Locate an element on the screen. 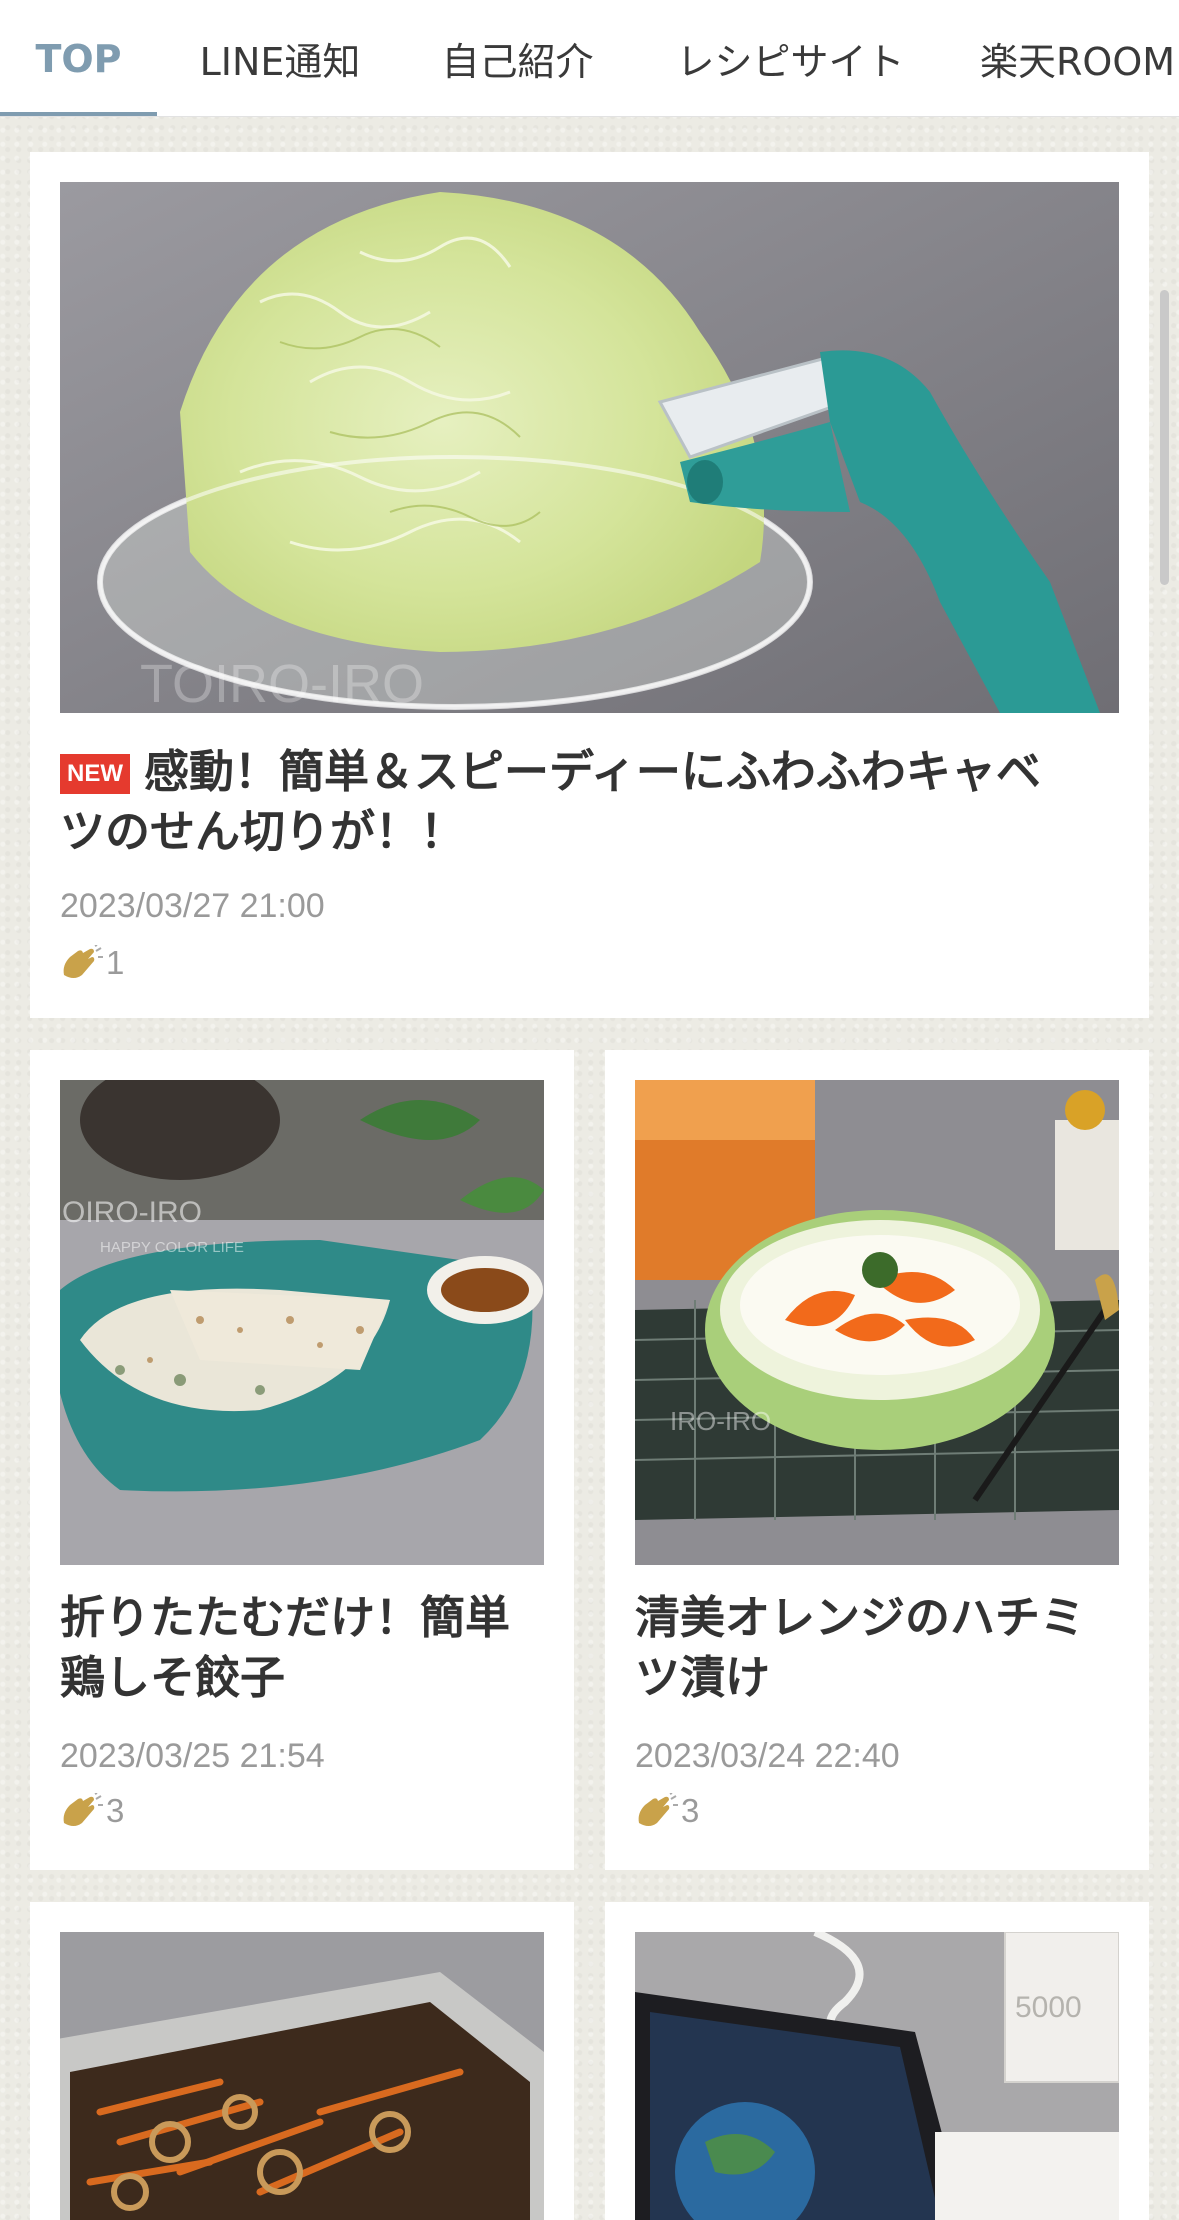 Image resolution: width=1179 pixels, height=2220 pixels. post-card: 5000 is located at coordinates (877, 2061).